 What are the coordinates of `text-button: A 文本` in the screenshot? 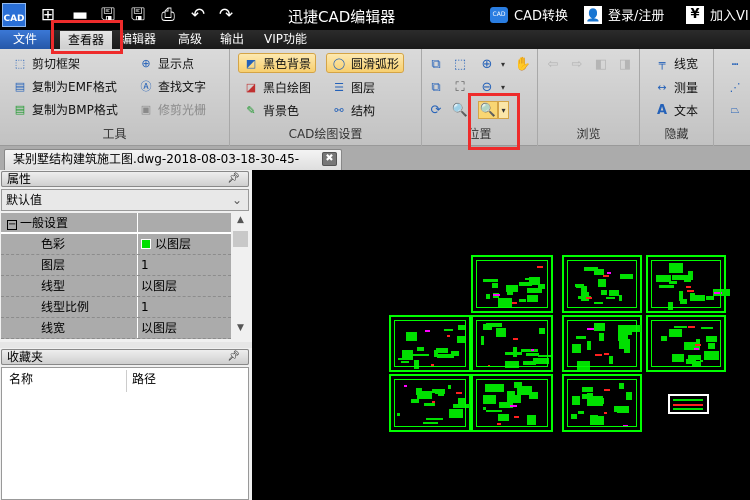 It's located at (676, 110).